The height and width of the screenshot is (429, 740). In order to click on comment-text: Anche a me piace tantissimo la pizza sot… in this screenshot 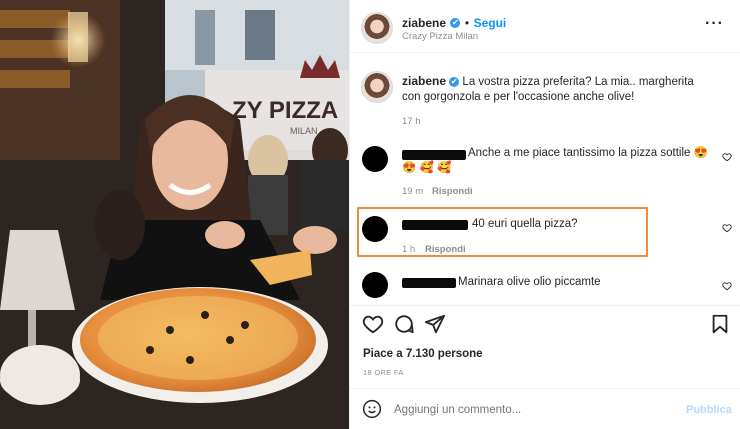, I will do `click(588, 153)`.